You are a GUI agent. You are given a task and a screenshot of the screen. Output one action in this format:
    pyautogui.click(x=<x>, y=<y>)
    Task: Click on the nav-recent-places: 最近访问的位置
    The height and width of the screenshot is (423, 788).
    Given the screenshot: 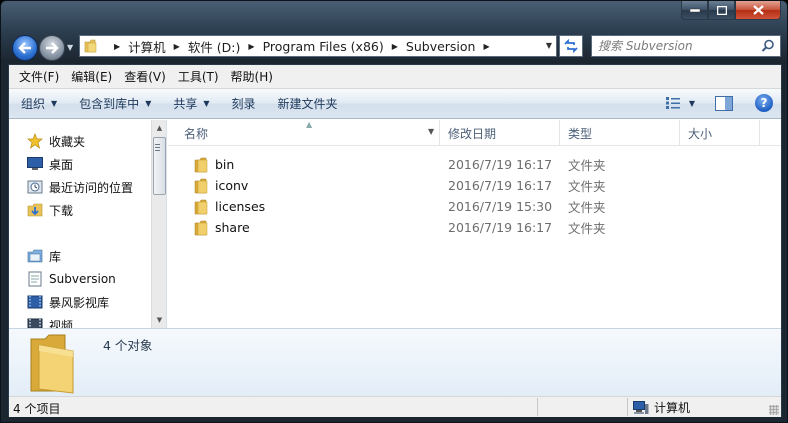 What is the action you would take?
    pyautogui.click(x=80, y=187)
    